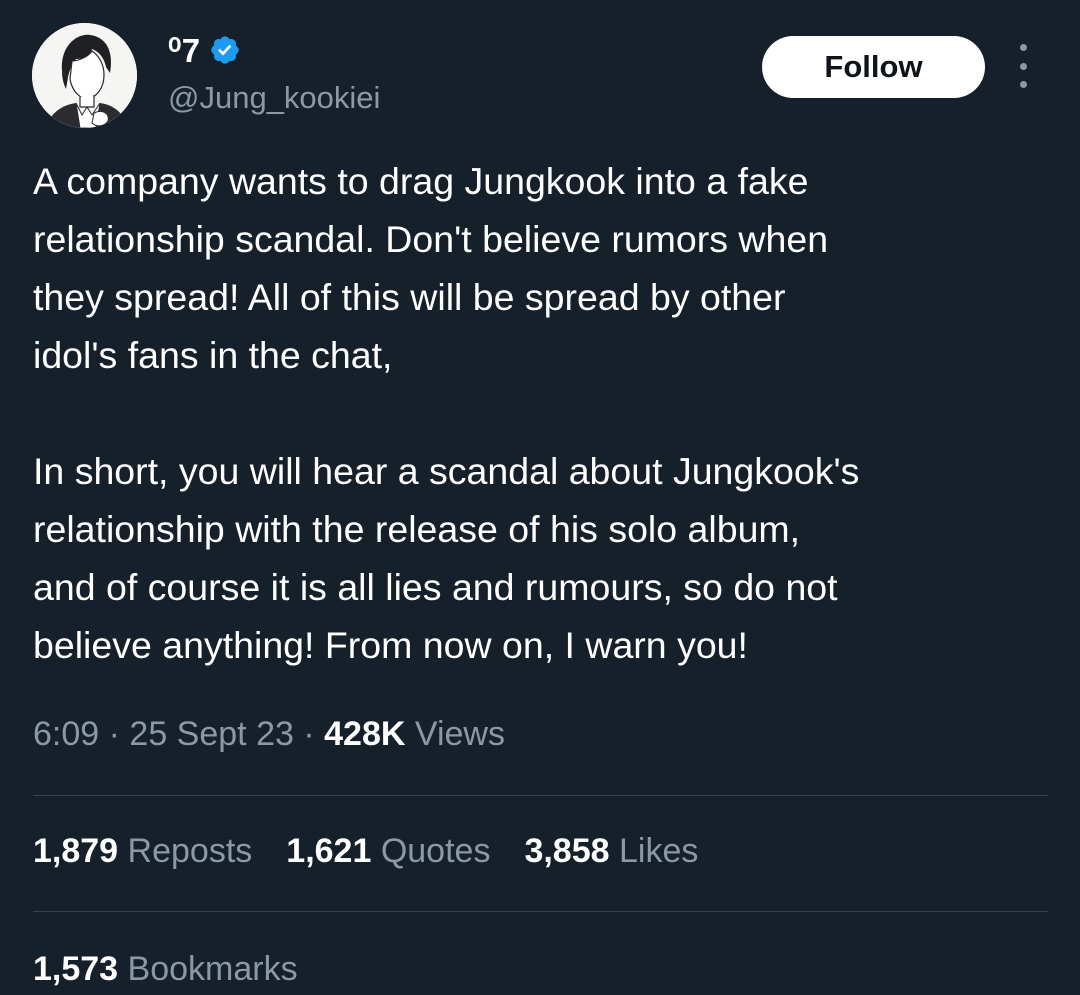 This screenshot has height=995, width=1080. What do you see at coordinates (329, 851) in the screenshot?
I see `quotes-count: 1,621` at bounding box center [329, 851].